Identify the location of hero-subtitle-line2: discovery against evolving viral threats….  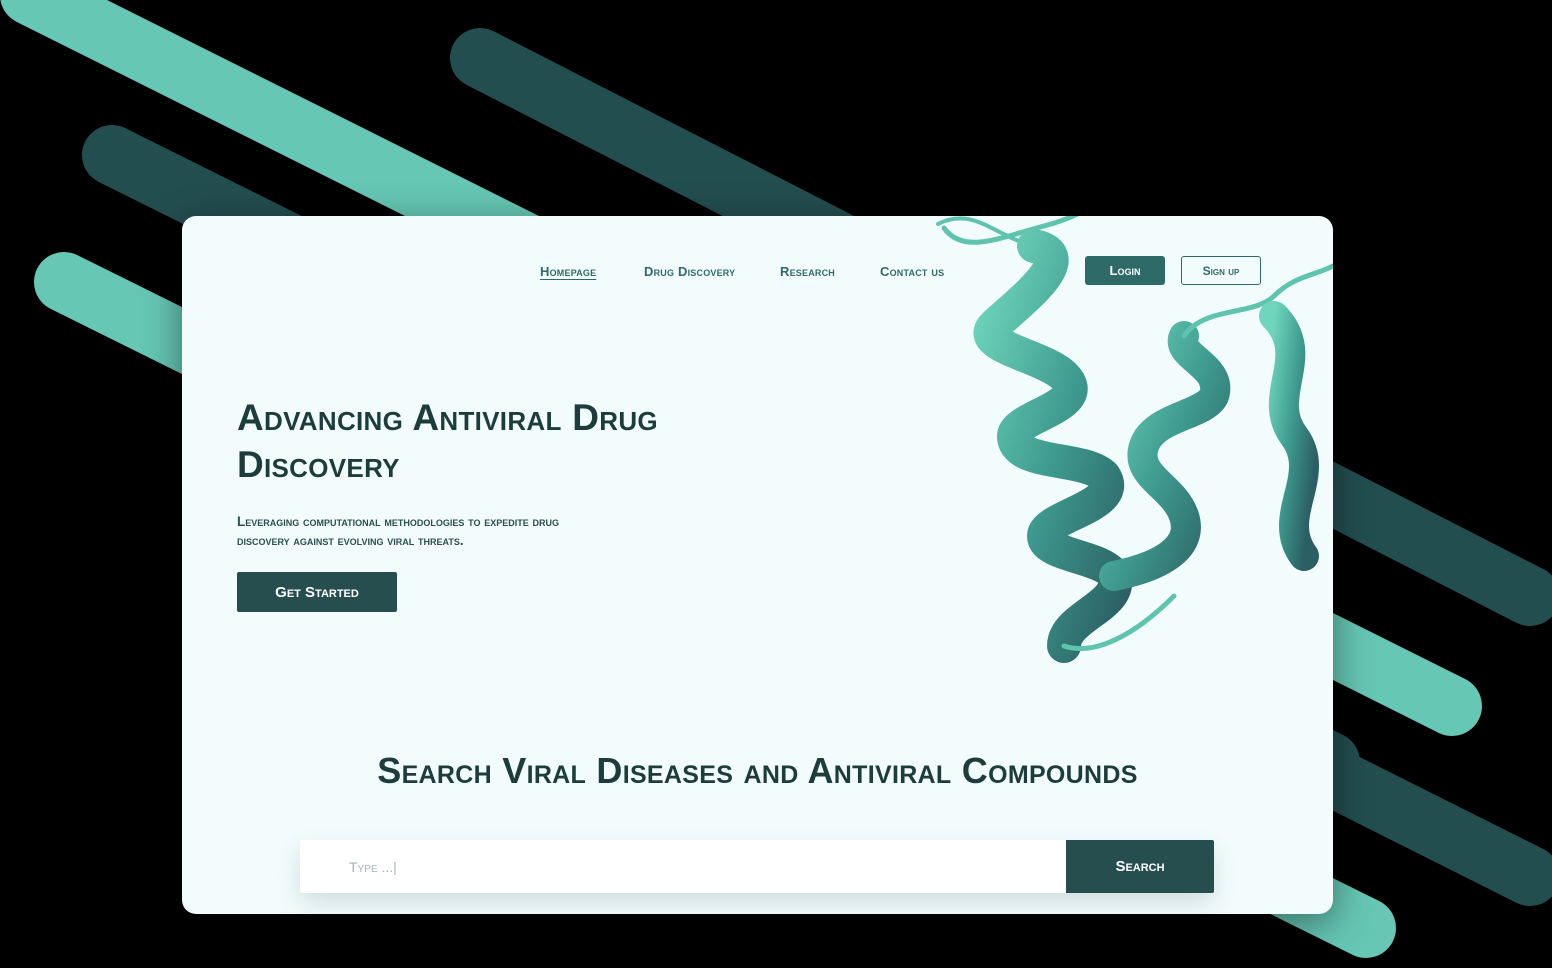
(350, 540).